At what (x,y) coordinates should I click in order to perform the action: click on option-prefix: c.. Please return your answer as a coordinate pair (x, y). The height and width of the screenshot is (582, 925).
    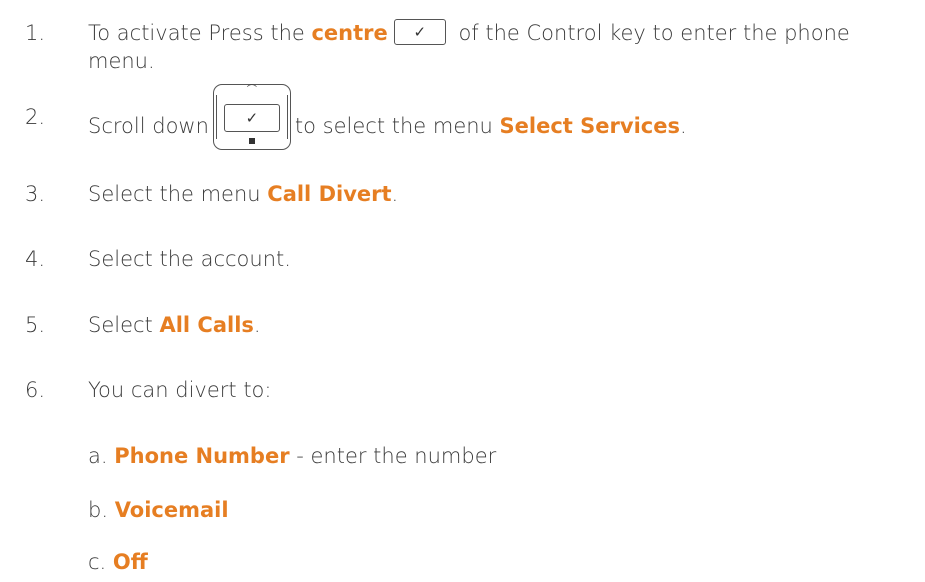
    Looking at the image, I should click on (100, 562).